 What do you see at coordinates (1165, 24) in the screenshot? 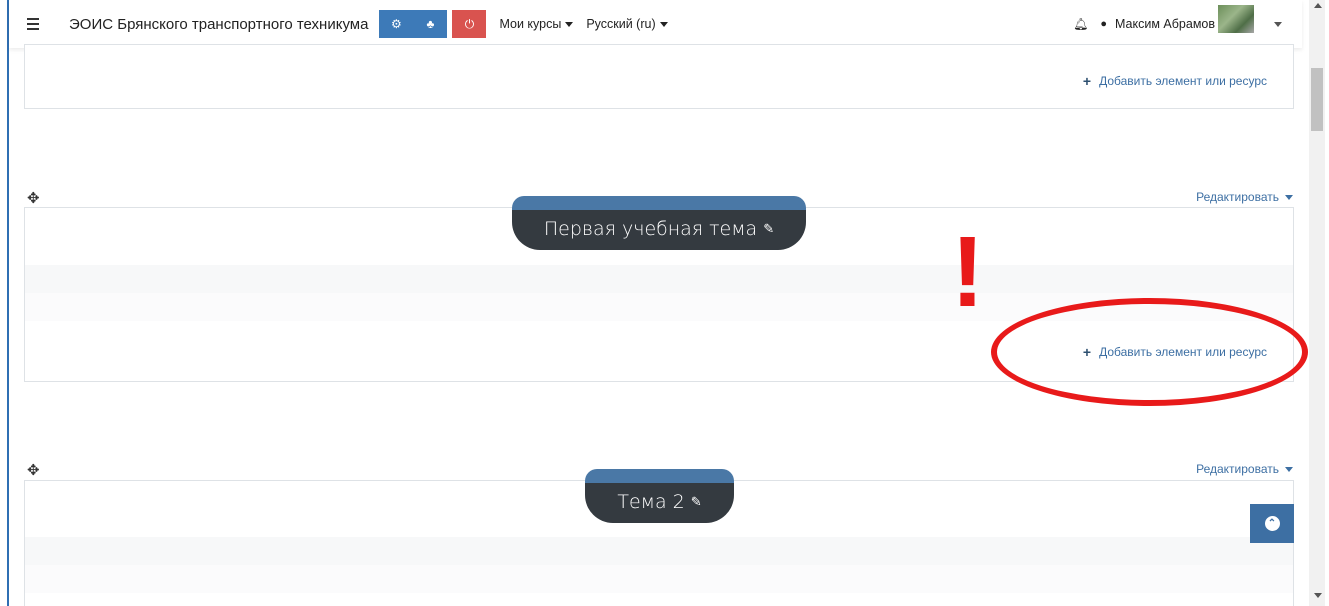
I see `user-name: Максим Абрамов` at bounding box center [1165, 24].